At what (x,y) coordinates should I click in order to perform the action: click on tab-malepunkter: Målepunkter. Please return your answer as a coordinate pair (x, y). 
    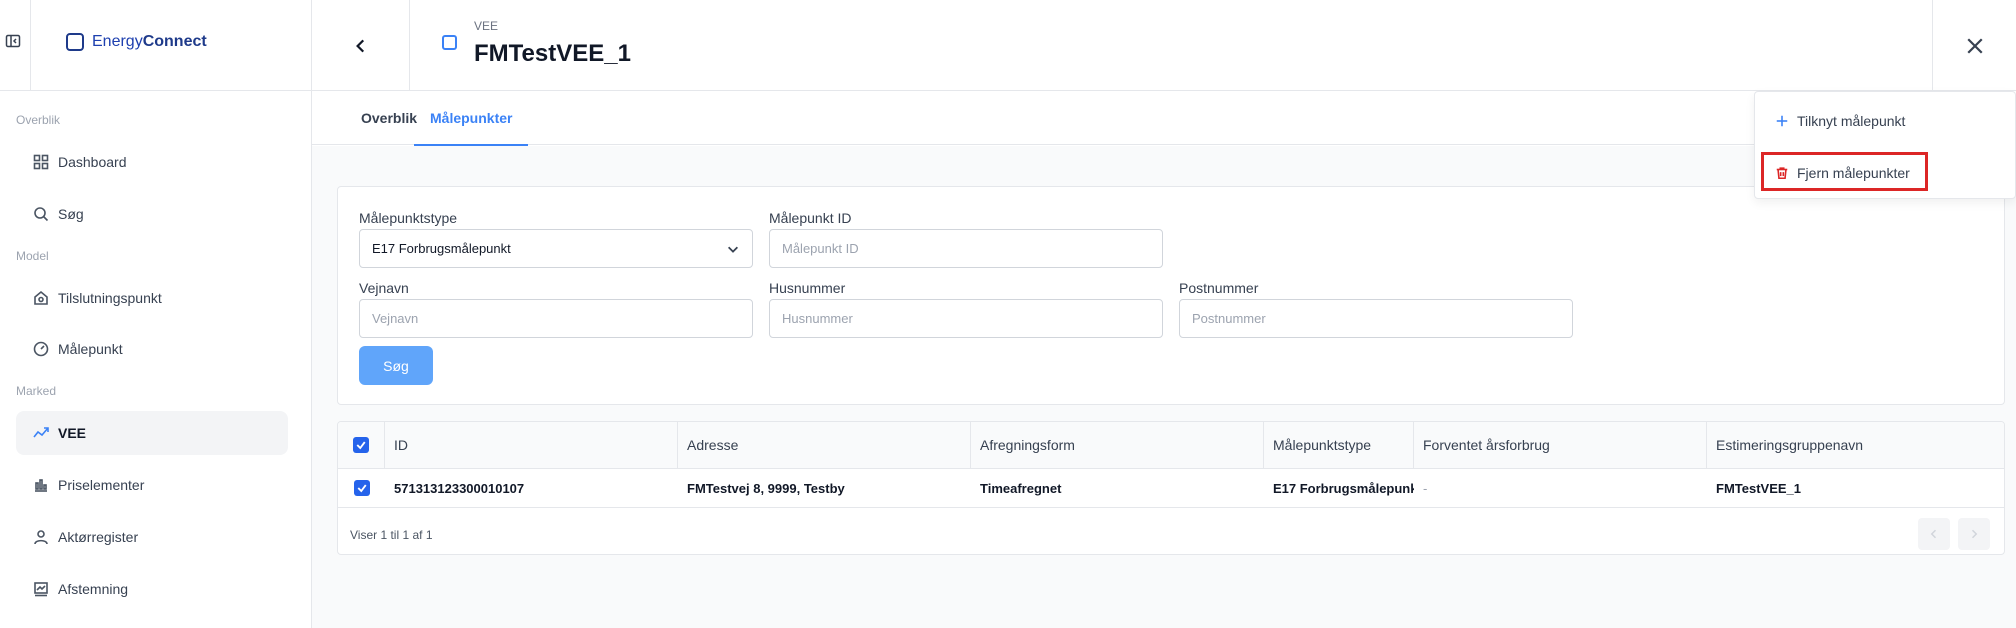
    Looking at the image, I should click on (471, 118).